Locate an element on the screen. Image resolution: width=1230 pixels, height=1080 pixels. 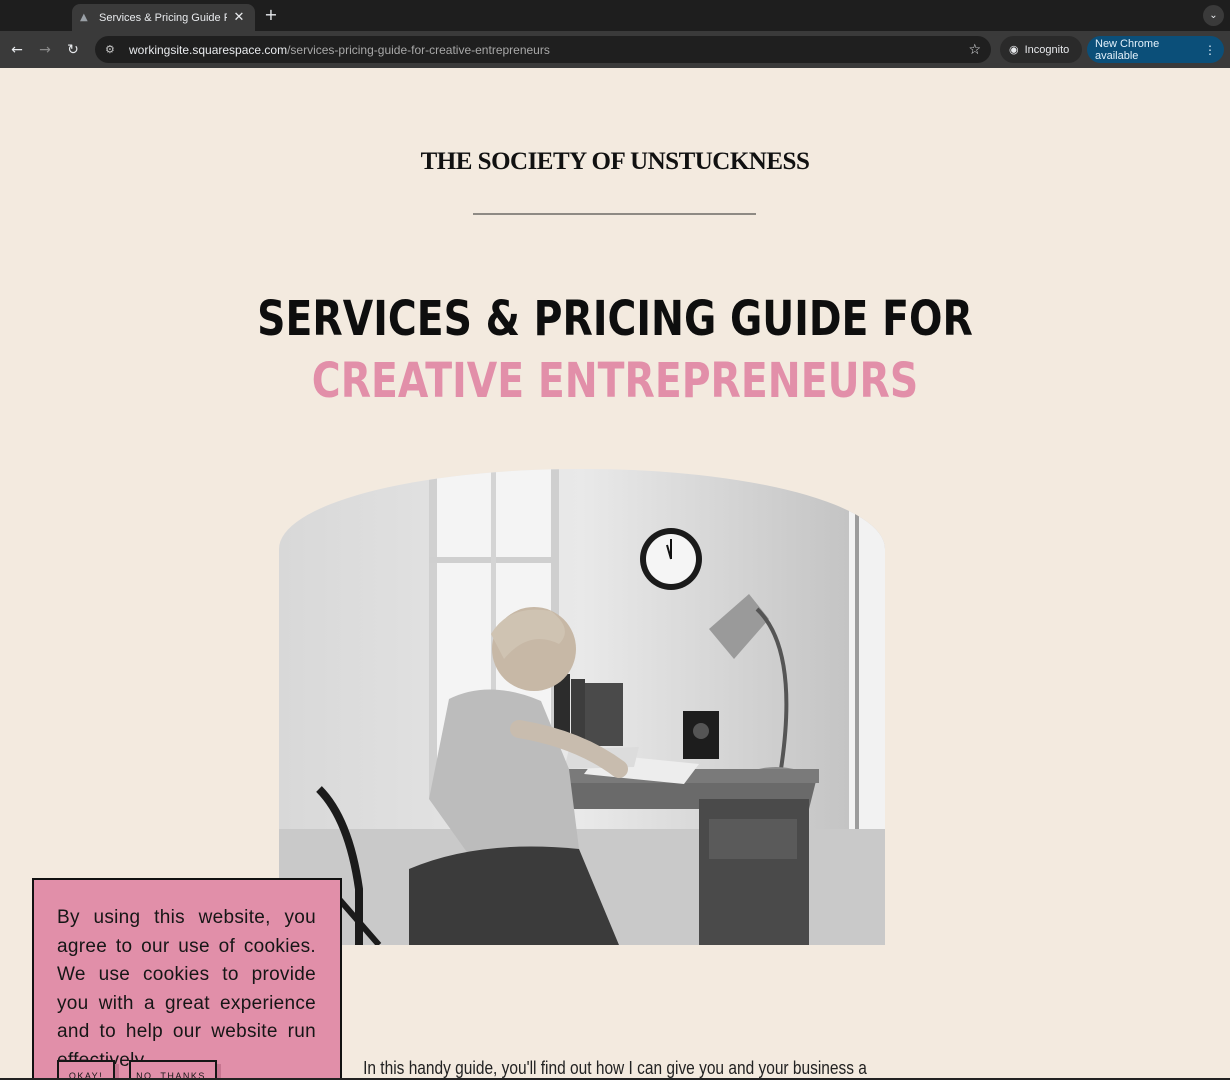
cookie-banner-actions: OKAY! NO, THANKS. is located at coordinates (137, 1070).